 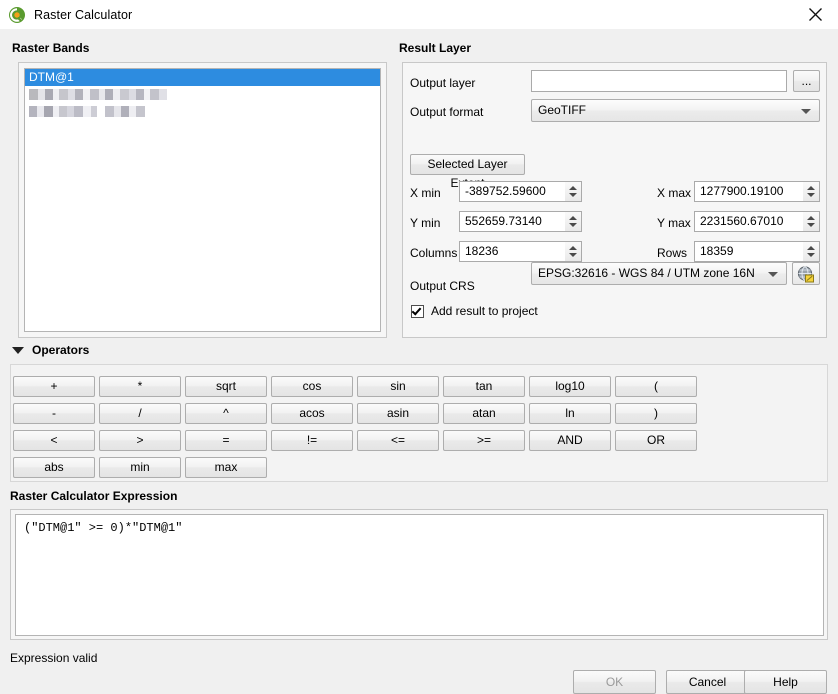 What do you see at coordinates (674, 193) in the screenshot?
I see `x-max-label: X max` at bounding box center [674, 193].